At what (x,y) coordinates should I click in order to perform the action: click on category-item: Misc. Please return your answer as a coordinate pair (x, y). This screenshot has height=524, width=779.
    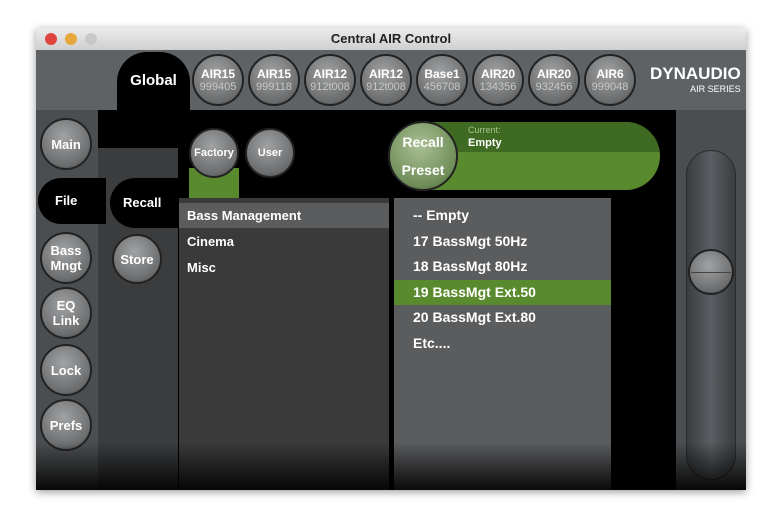
    Looking at the image, I should click on (284, 267).